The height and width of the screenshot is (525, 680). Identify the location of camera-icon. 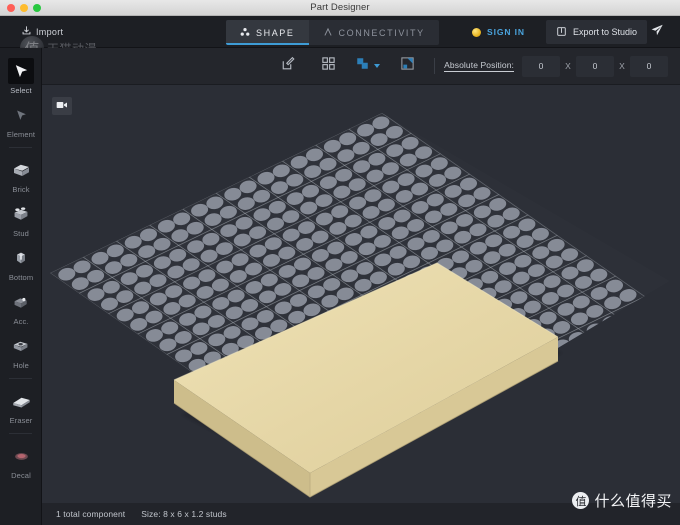
(62, 106).